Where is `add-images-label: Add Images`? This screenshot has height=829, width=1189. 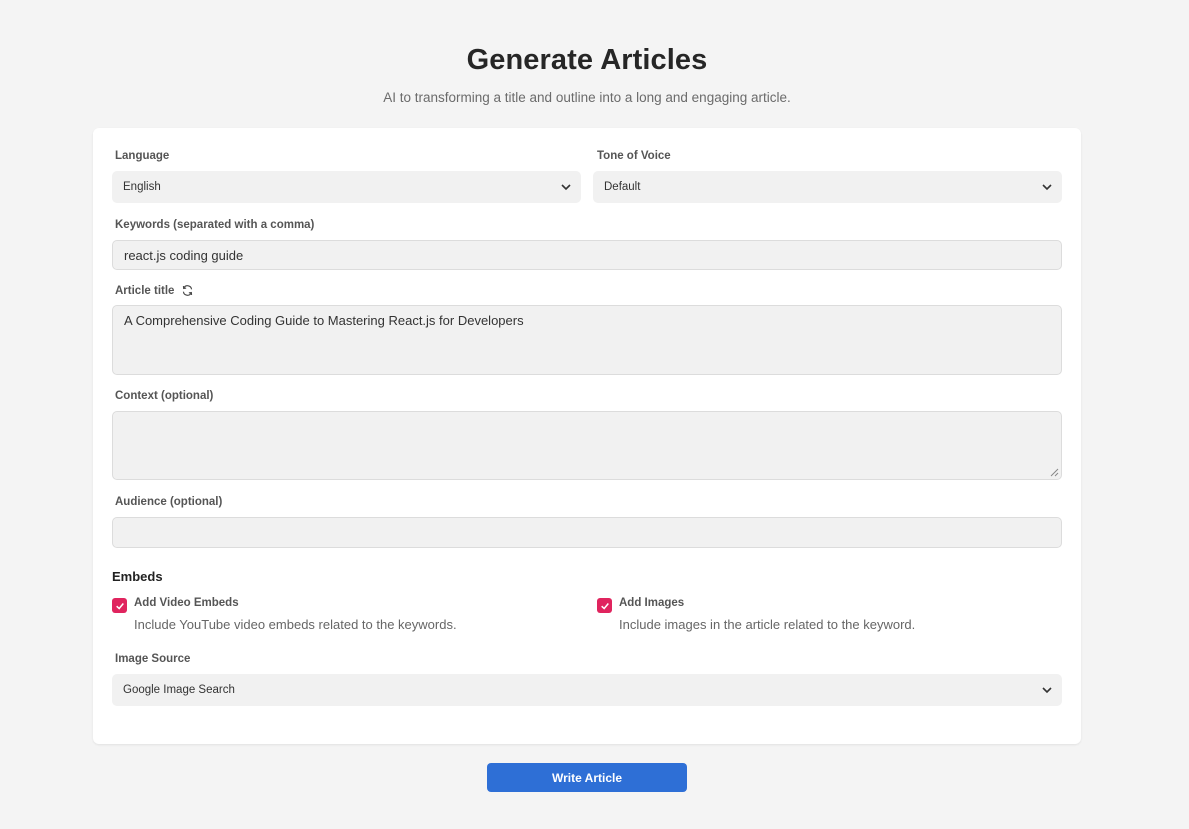
add-images-label: Add Images is located at coordinates (652, 603).